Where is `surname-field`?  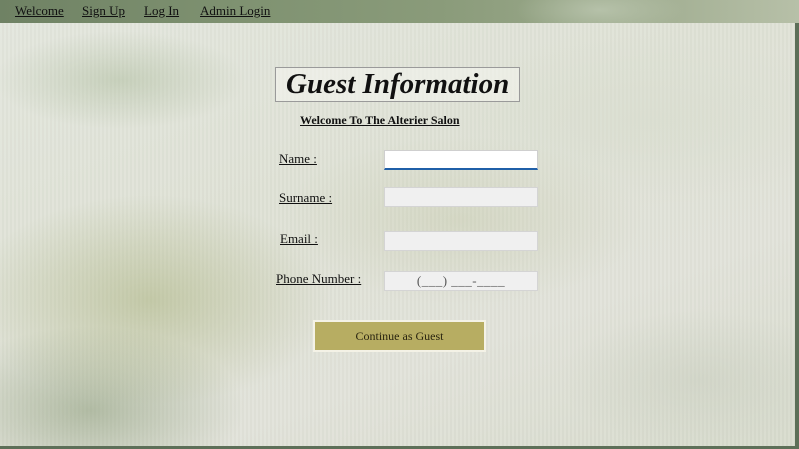 surname-field is located at coordinates (461, 197).